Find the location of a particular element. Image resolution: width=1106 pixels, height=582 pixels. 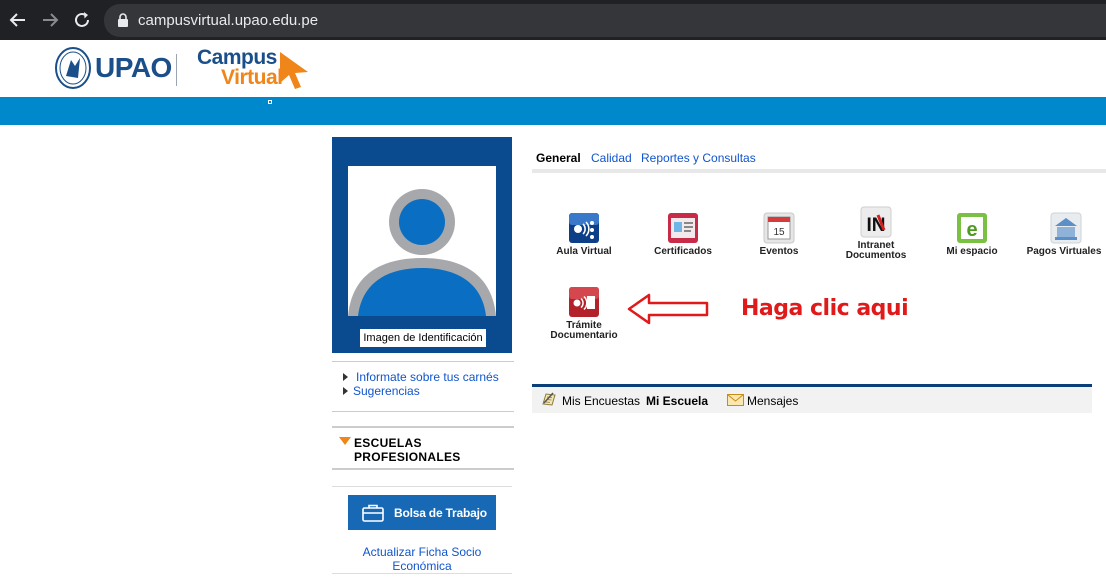

address-bar: campusvirtual.upao.edu.pe is located at coordinates (605, 20).